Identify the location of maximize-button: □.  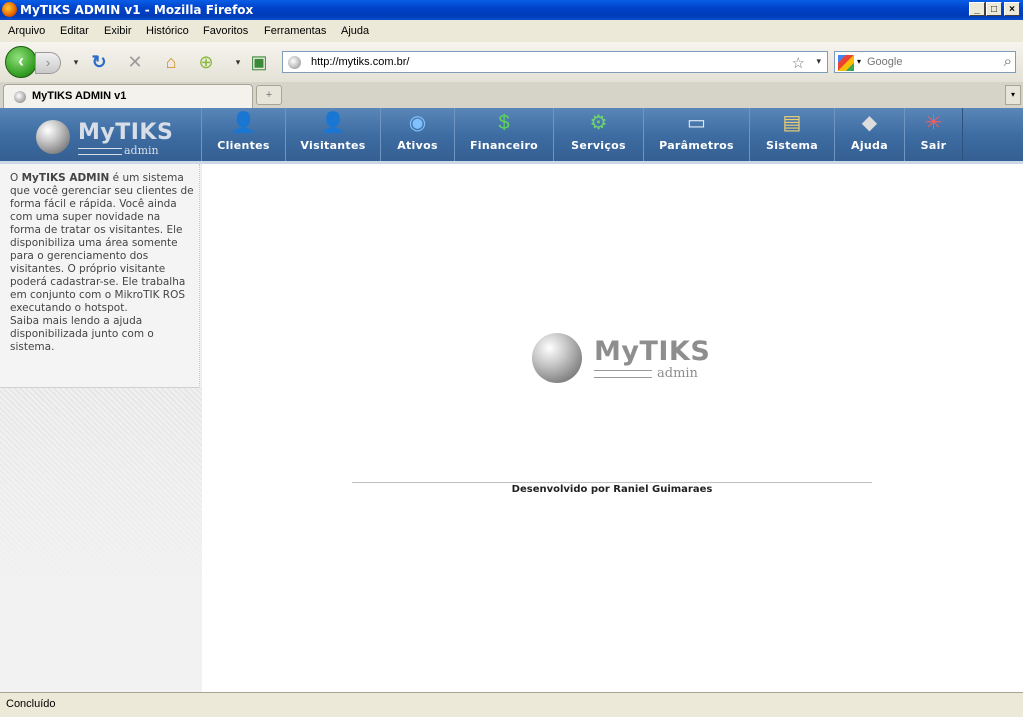
(994, 9).